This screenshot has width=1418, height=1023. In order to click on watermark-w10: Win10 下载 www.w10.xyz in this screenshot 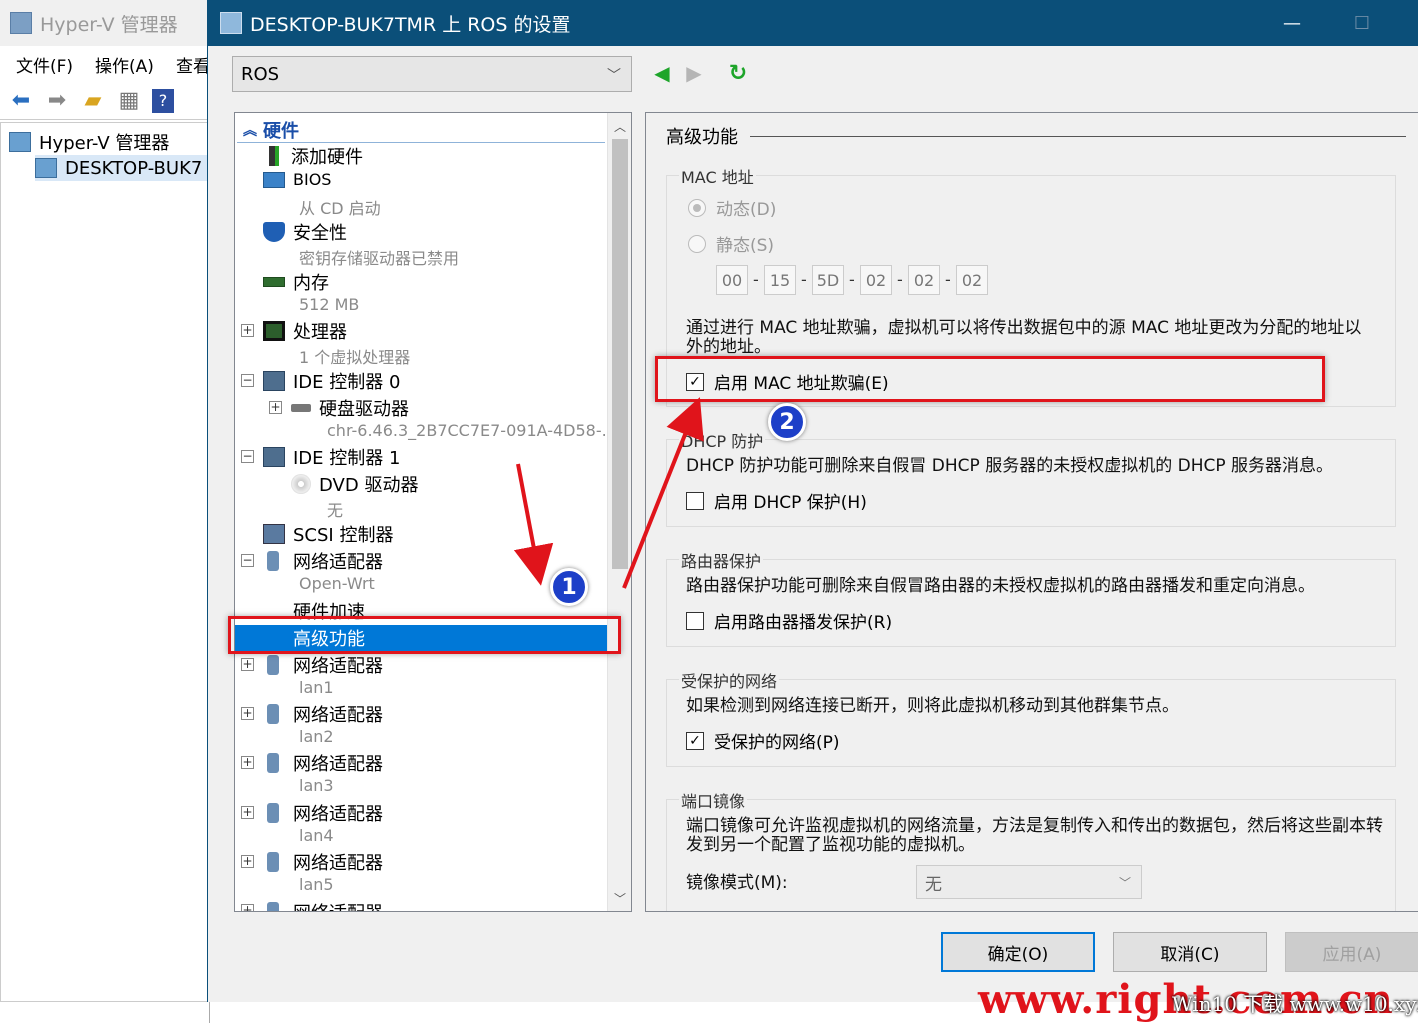, I will do `click(1295, 1004)`.